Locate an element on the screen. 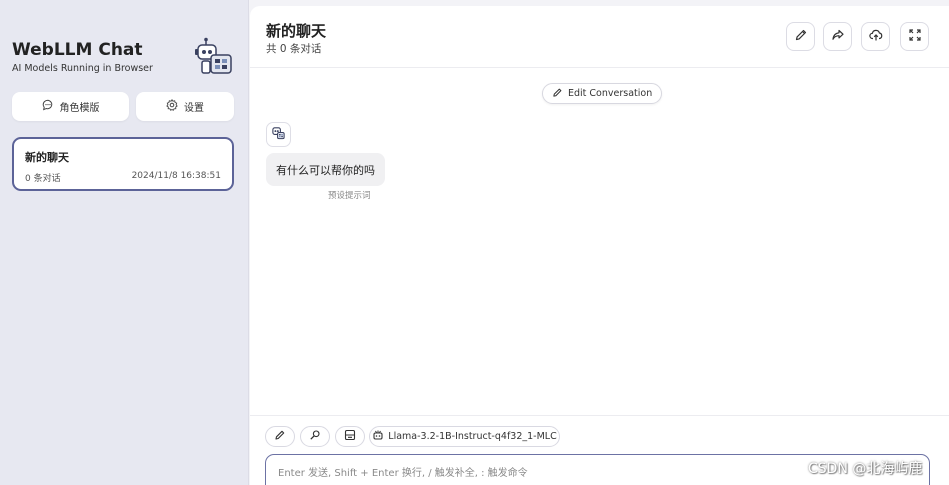 This screenshot has width=949, height=485. model-name: Llama-3.2-1B-Instruct-q4f32_1-MLC is located at coordinates (472, 436).